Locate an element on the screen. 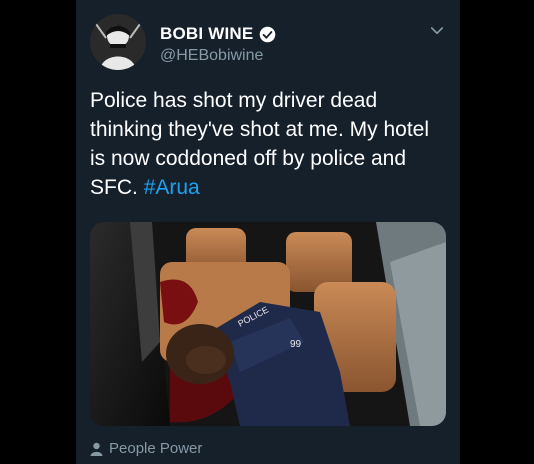 The height and width of the screenshot is (464, 534). uniform-number: 99 is located at coordinates (296, 344).